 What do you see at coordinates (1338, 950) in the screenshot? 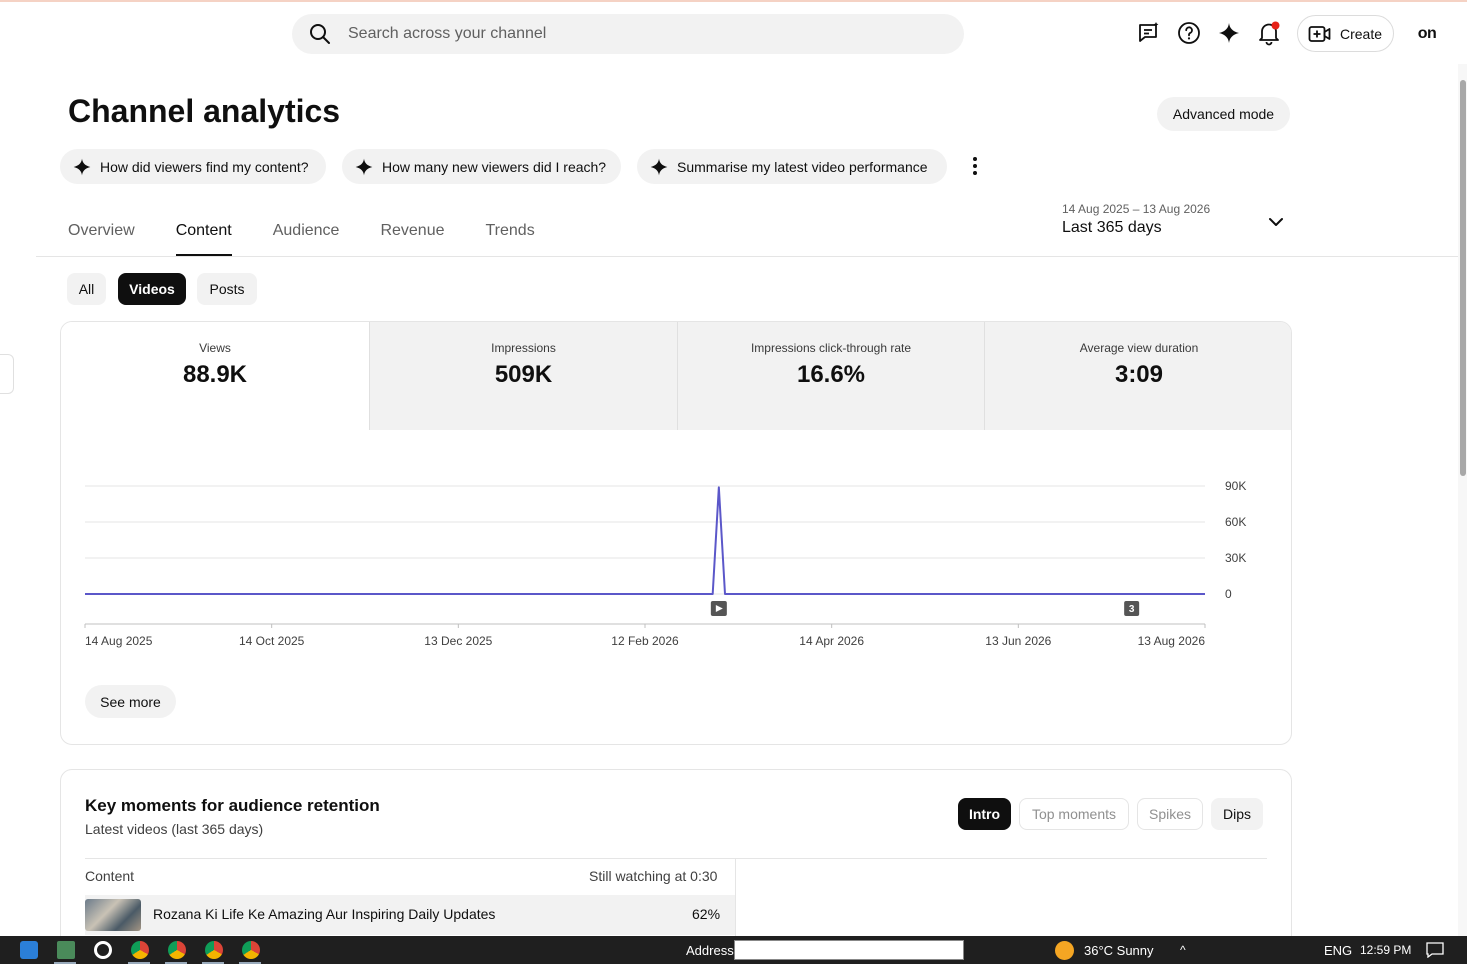
I see `language-indicator: ENG` at bounding box center [1338, 950].